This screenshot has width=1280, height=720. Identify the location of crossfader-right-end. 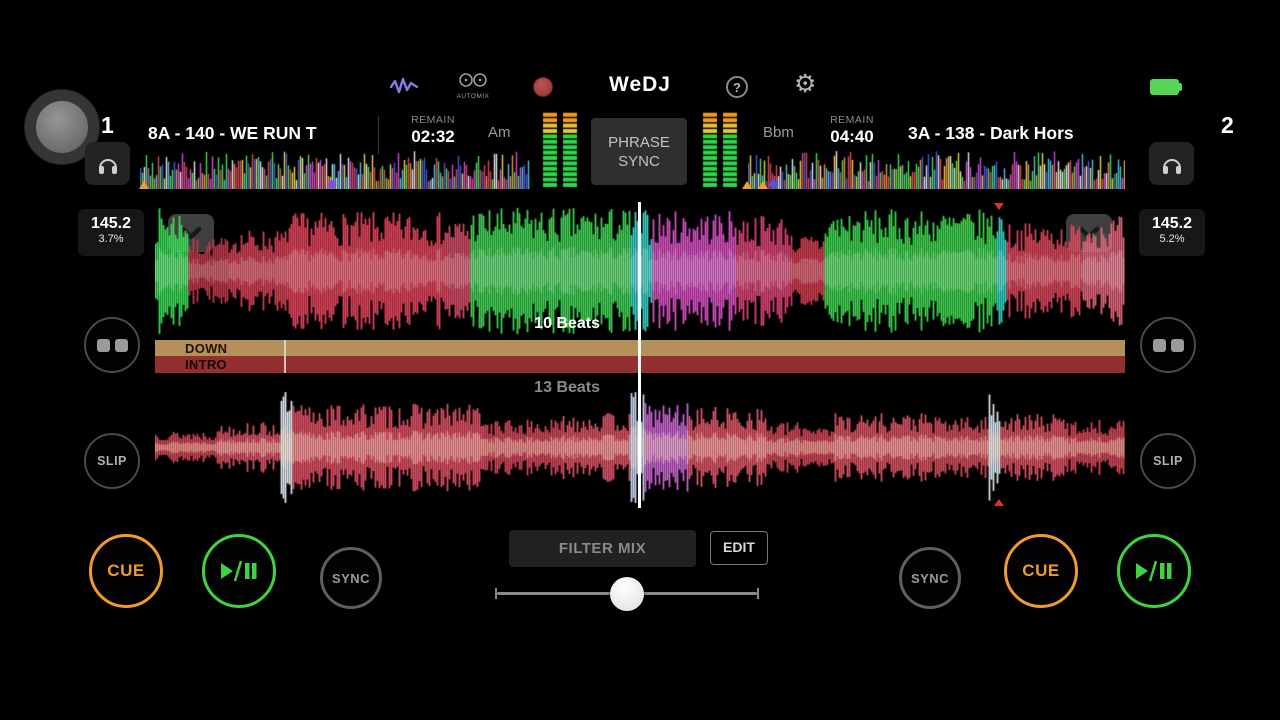
(758, 593).